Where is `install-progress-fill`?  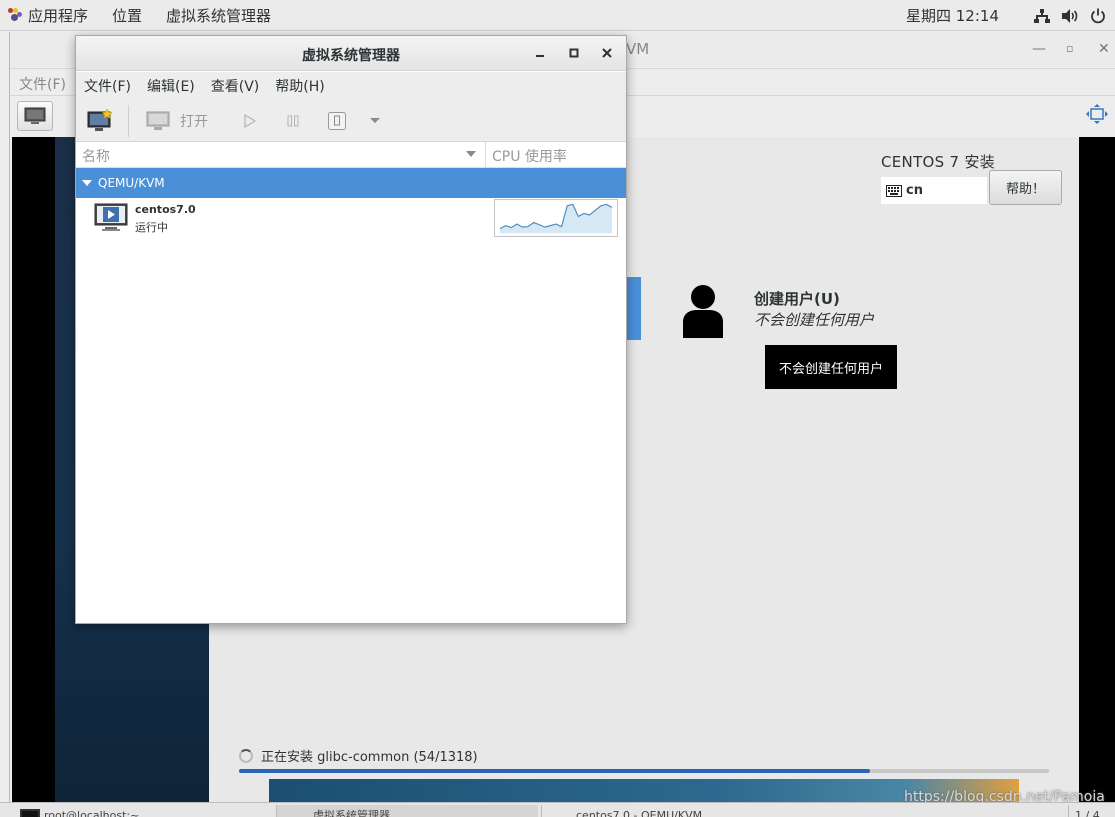 install-progress-fill is located at coordinates (554, 771).